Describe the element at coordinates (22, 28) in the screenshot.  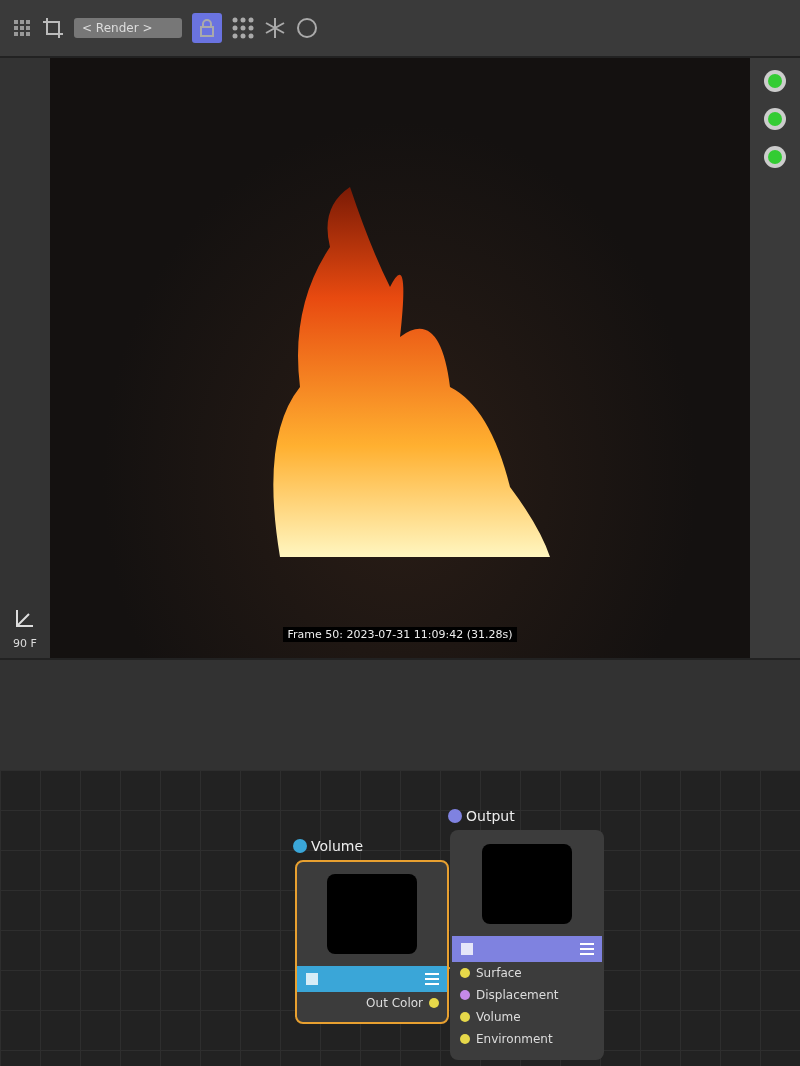
I see `grid-icon` at that location.